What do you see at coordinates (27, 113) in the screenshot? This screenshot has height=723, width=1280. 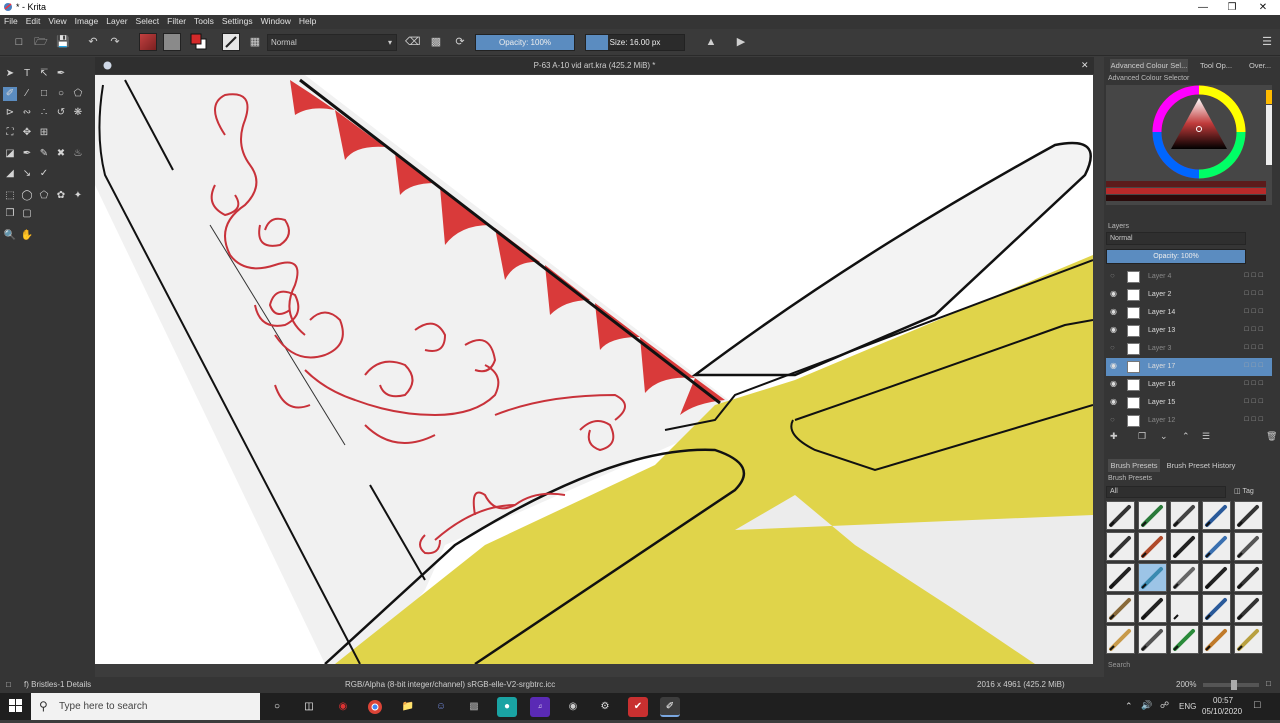 I see `bezier-tool-icon: ∾` at bounding box center [27, 113].